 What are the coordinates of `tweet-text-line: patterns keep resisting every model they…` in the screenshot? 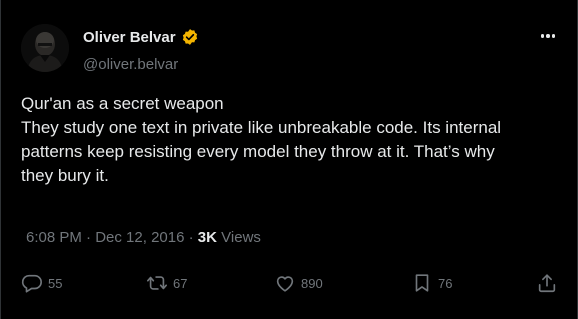 It's located at (258, 151).